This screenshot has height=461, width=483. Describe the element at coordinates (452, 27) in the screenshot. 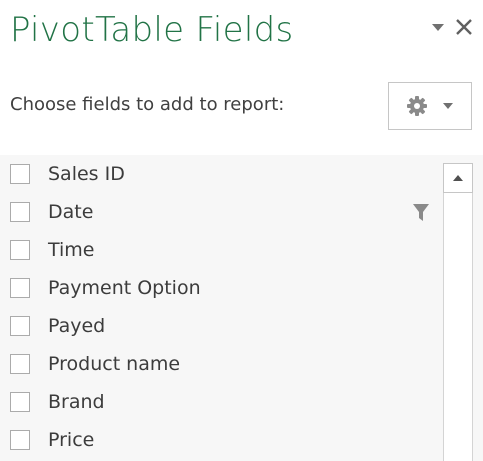

I see `title-controls` at that location.